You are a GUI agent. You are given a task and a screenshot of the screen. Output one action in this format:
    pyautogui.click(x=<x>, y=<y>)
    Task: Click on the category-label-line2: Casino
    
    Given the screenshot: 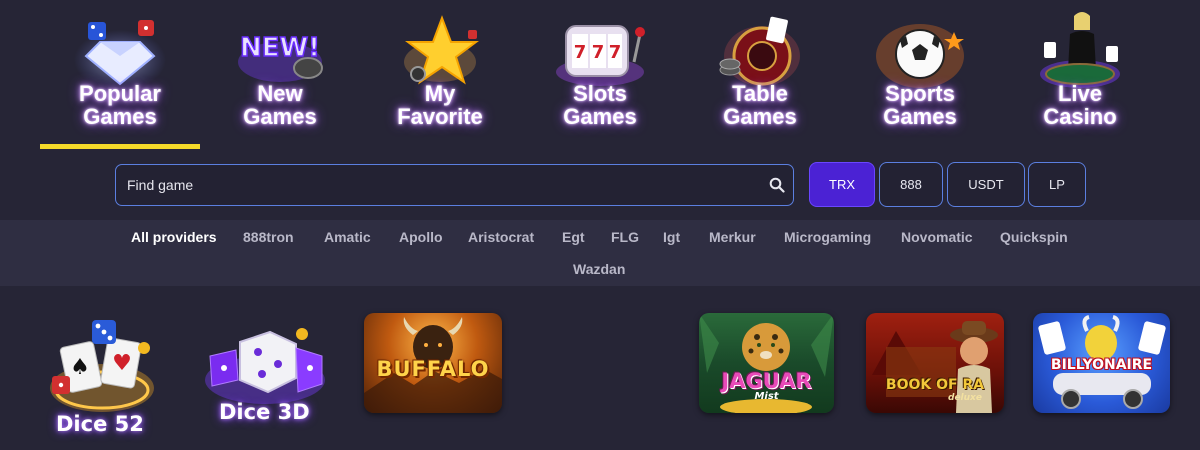 What is the action you would take?
    pyautogui.click(x=1080, y=116)
    